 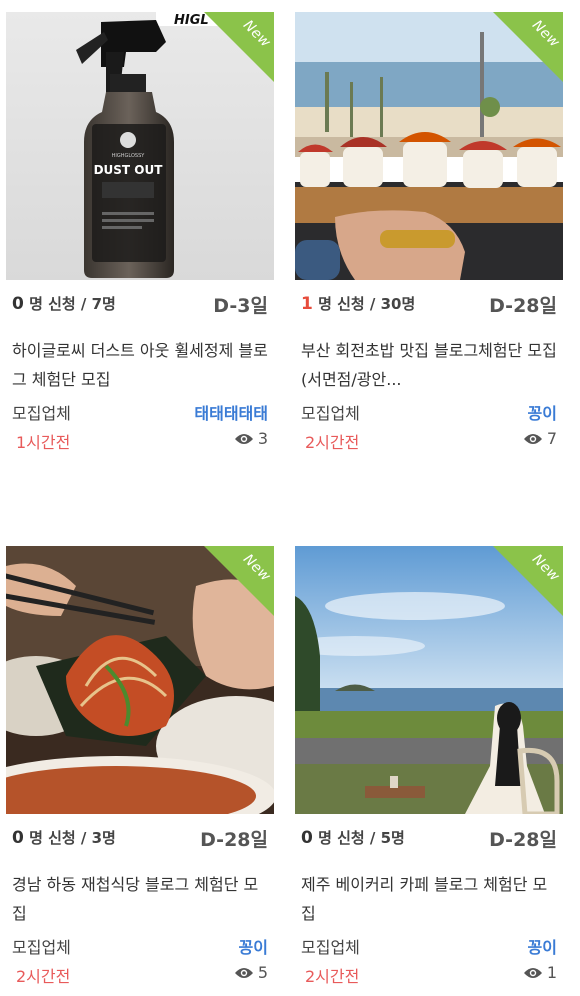 I want to click on applicant-count: 0 명 신청 / 3명, so click(x=64, y=838).